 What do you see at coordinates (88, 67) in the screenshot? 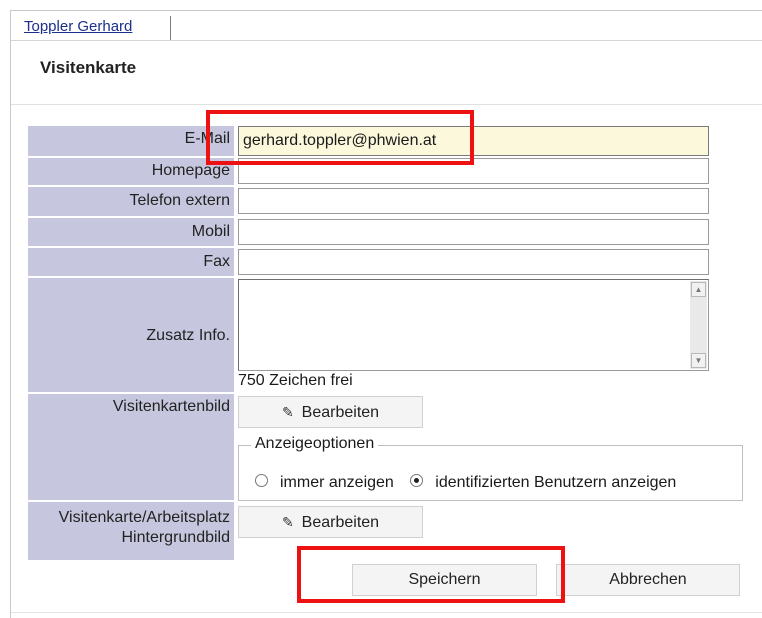
I see `page-title: Visitenkarte` at bounding box center [88, 67].